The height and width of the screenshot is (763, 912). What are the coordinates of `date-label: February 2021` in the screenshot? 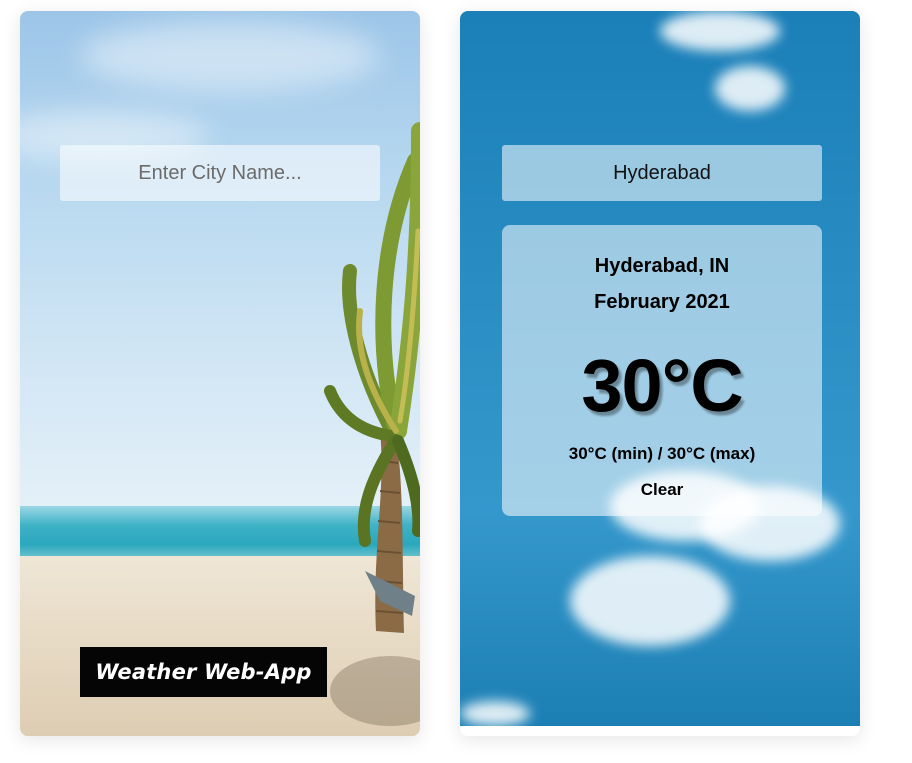 It's located at (662, 302).